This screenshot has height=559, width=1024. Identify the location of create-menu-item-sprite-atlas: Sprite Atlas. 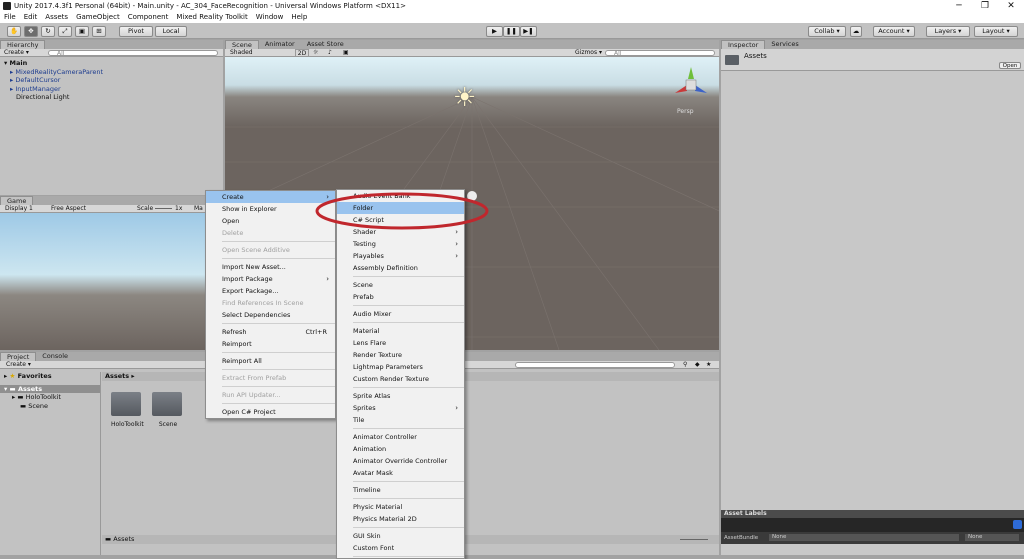
(400, 396).